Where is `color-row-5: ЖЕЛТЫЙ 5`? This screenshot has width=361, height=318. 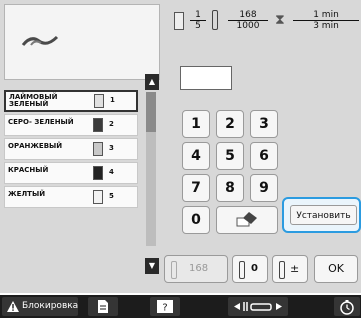
color-row-5: ЖЕЛТЫЙ 5 is located at coordinates (71, 197).